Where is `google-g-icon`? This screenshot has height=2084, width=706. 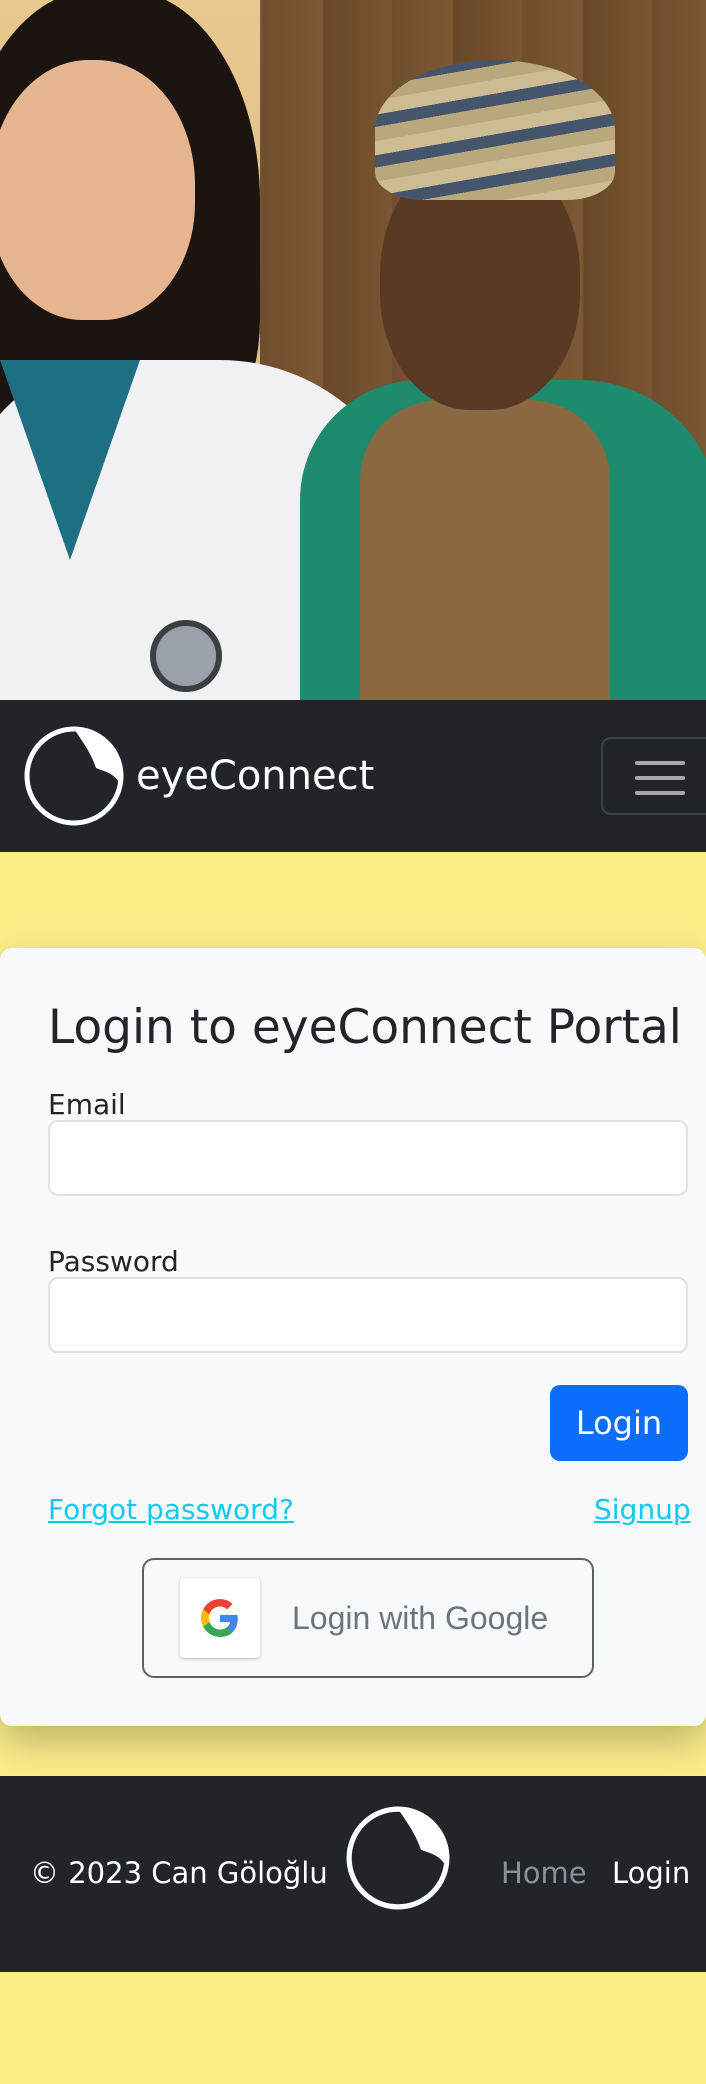
google-g-icon is located at coordinates (219, 1618).